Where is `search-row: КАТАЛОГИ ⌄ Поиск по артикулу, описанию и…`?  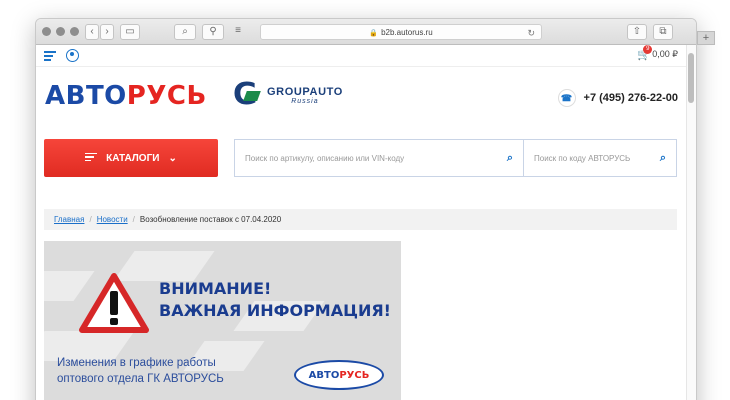 search-row: КАТАЛОГИ ⌄ Поиск по артикулу, описанию и… is located at coordinates (360, 158).